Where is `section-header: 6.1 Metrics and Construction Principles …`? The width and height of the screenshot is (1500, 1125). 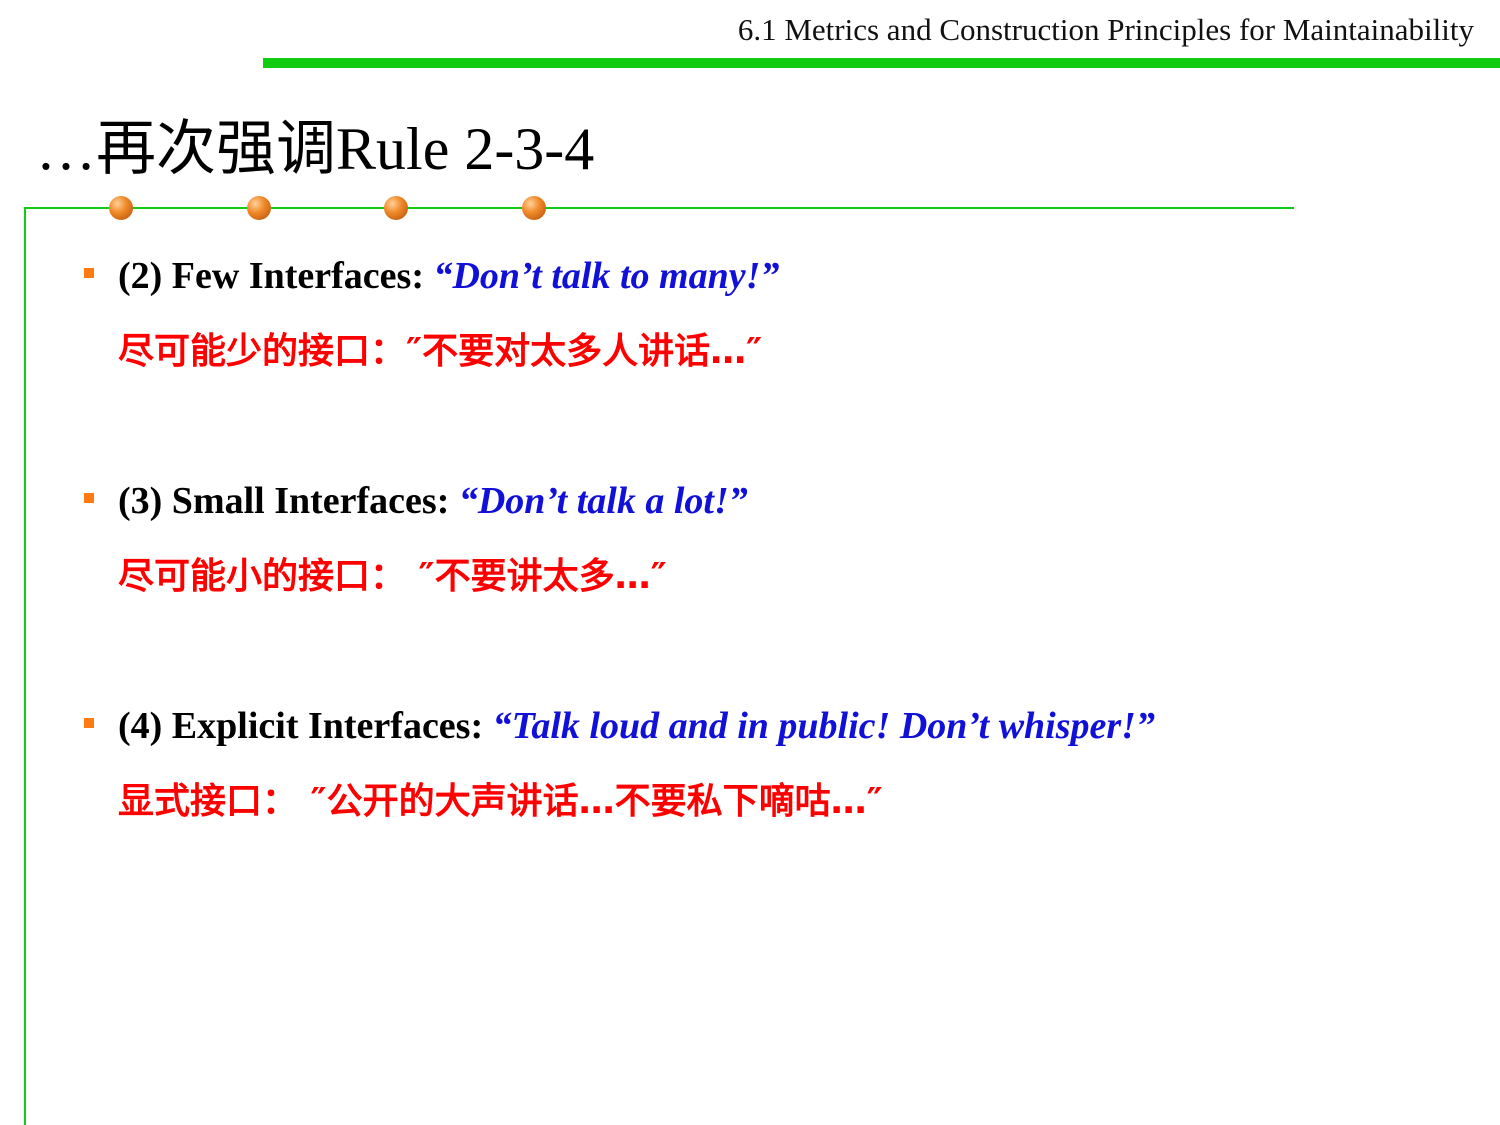 section-header: 6.1 Metrics and Construction Principles … is located at coordinates (1105, 29).